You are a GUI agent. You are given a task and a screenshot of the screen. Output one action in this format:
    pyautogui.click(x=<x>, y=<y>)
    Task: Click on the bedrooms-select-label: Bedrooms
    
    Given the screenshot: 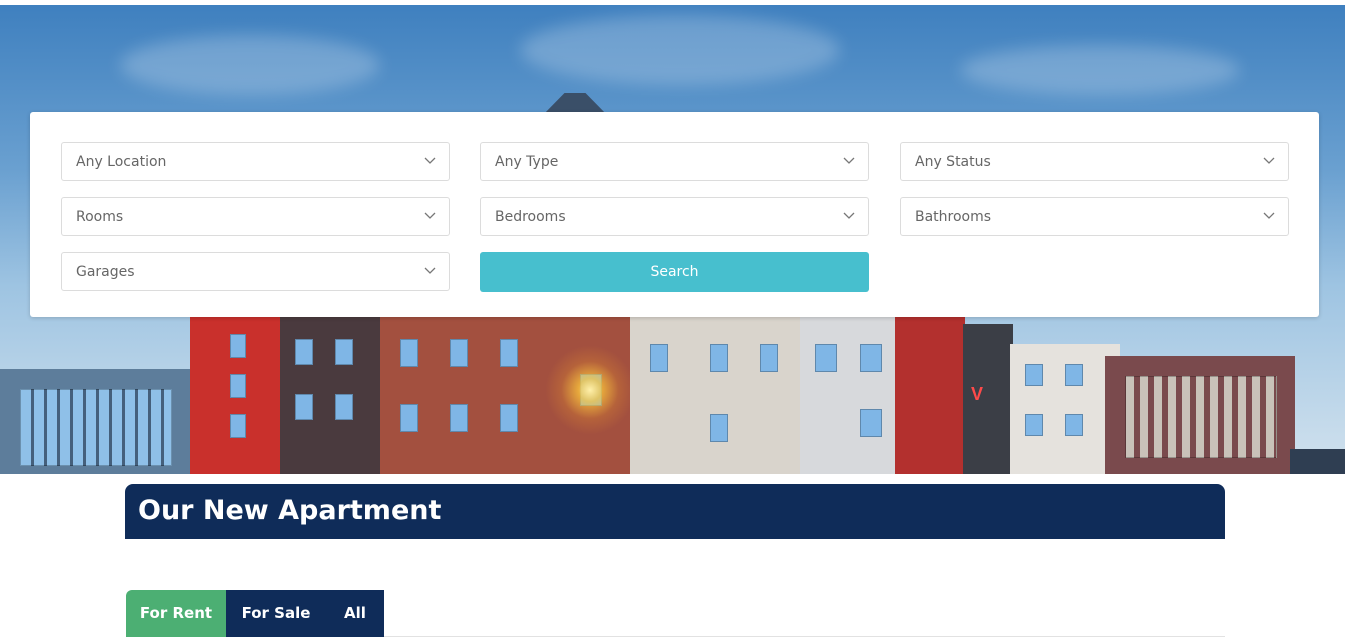 What is the action you would take?
    pyautogui.click(x=530, y=217)
    